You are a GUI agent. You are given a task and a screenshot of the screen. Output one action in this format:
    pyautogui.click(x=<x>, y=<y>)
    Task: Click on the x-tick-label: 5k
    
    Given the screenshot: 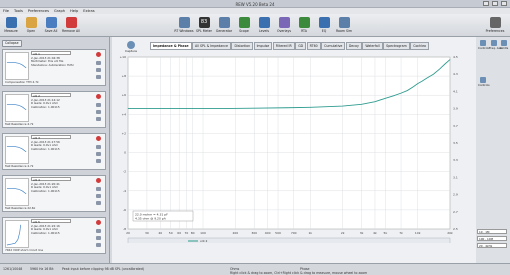 What is the action you would take?
    pyautogui.click(x=386, y=233)
    